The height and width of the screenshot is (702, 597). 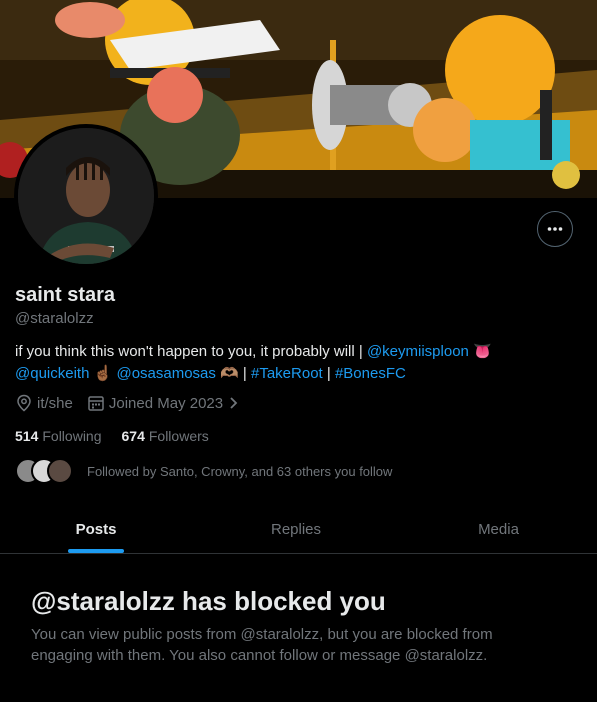 I want to click on following-label: Following, so click(x=72, y=436).